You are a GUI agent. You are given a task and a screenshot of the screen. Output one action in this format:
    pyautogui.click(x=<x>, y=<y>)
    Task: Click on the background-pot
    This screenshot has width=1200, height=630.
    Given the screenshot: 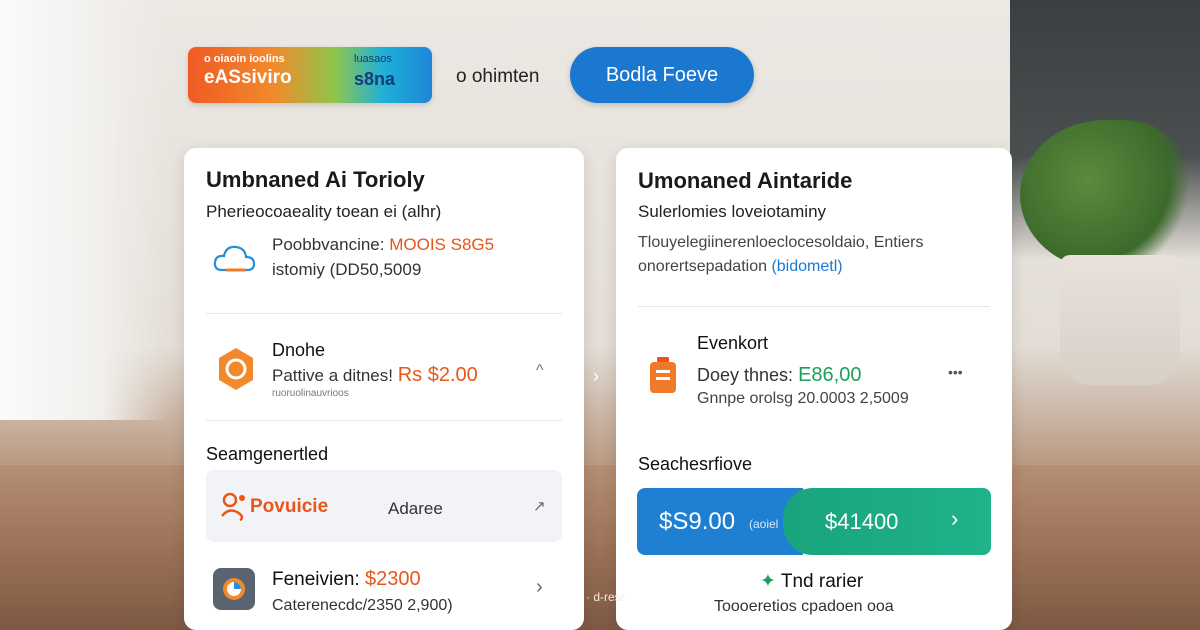 What is the action you would take?
    pyautogui.click(x=1120, y=320)
    